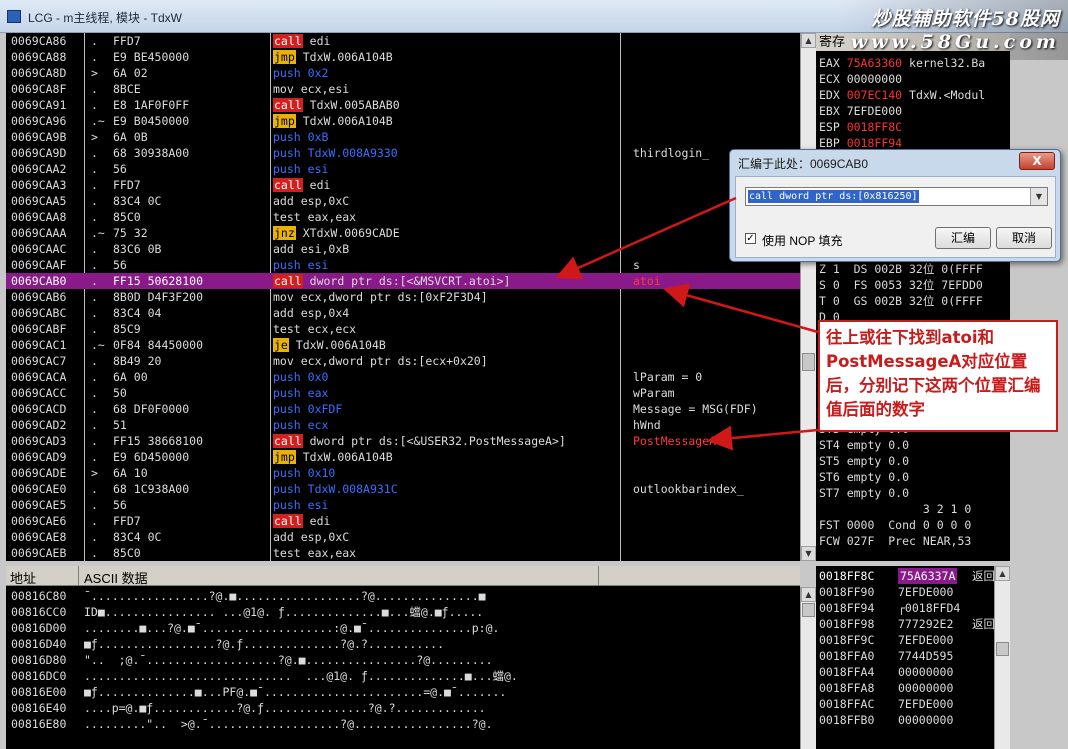 The image size is (1068, 749). What do you see at coordinates (403, 521) in the screenshot?
I see `disasm-row: 0069CAE6. FFD7 call edi` at bounding box center [403, 521].